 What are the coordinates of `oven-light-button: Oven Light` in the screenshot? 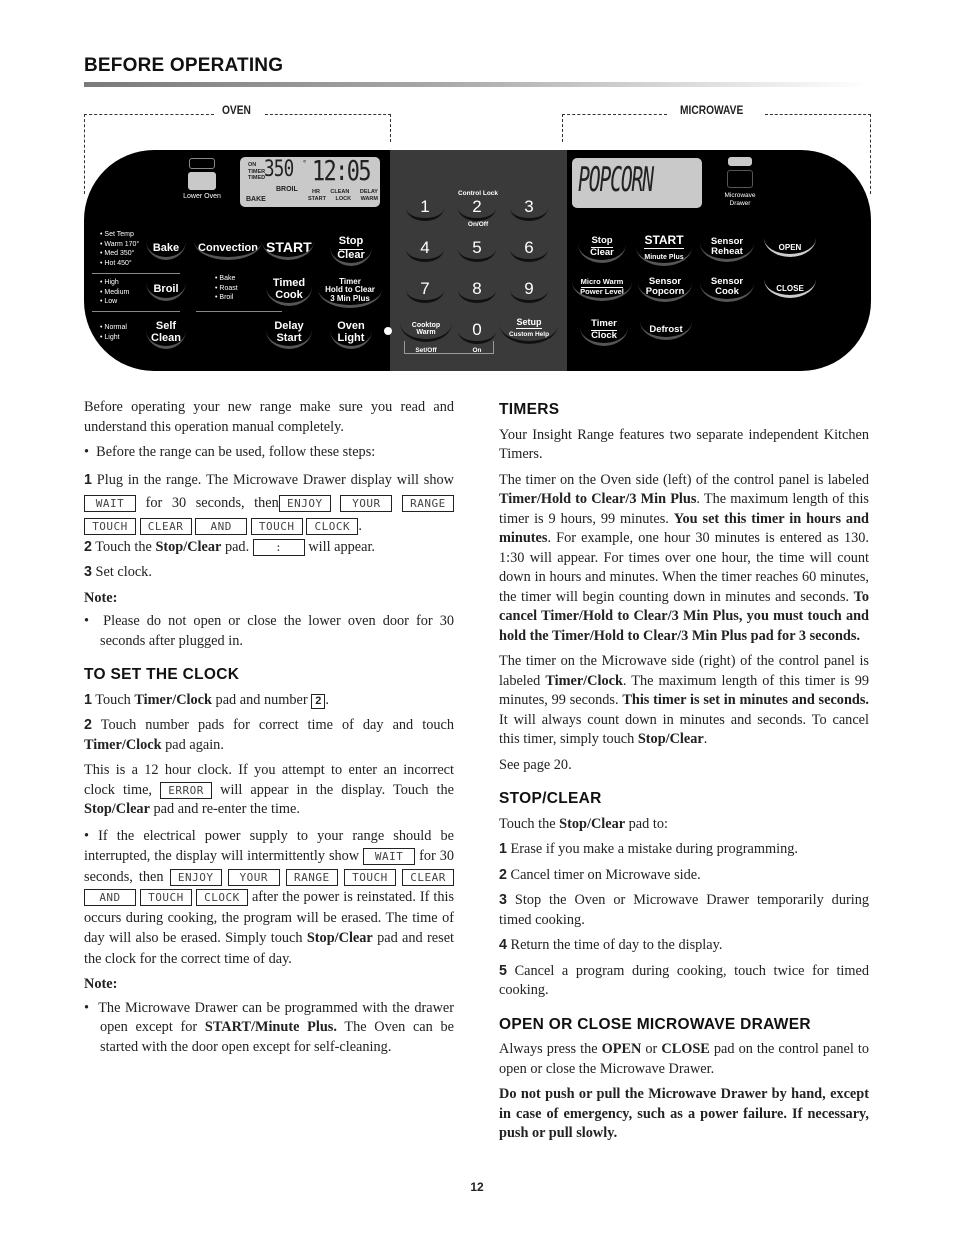 It's located at (351, 335).